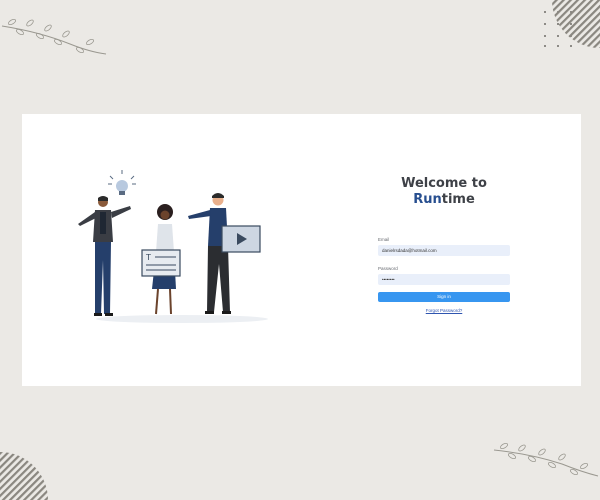  What do you see at coordinates (148, 257) in the screenshot?
I see `svg-text: T` at bounding box center [148, 257].